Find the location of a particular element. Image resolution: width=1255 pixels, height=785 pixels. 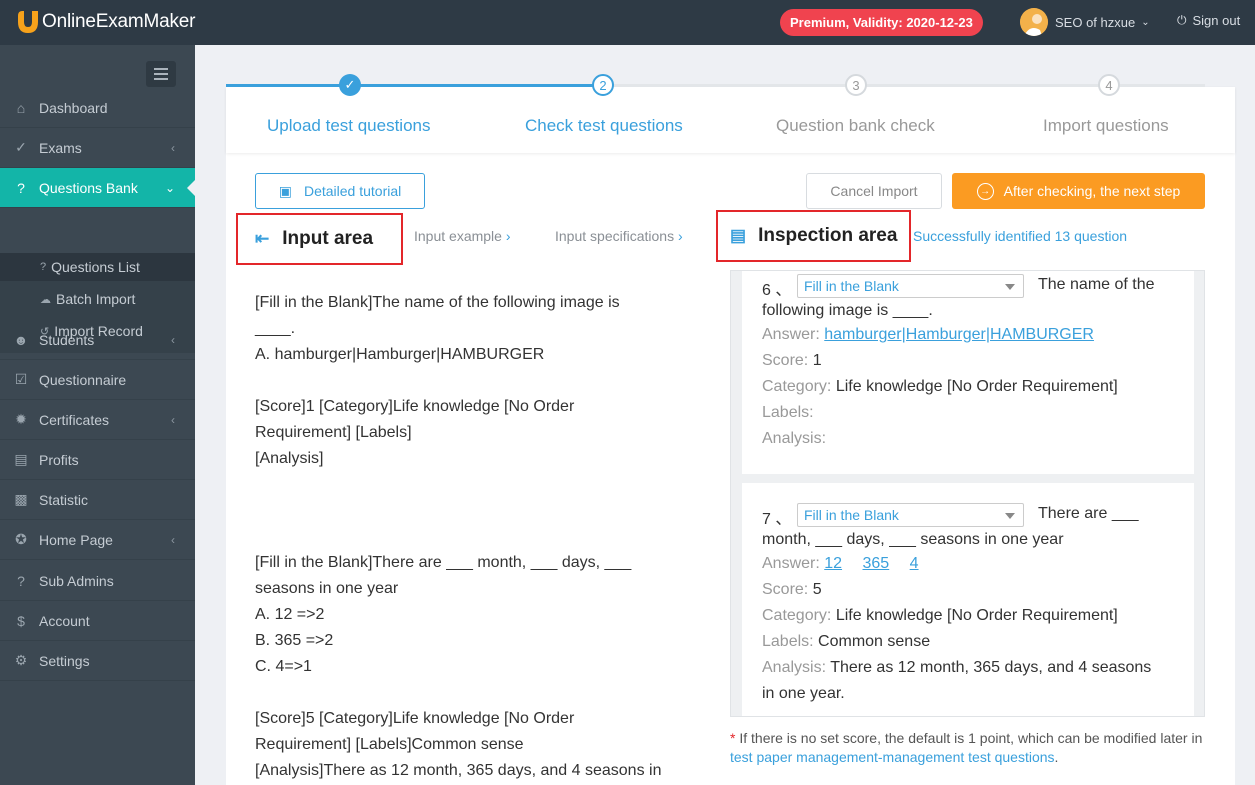

checkbox-icon: ☑ is located at coordinates (21, 379).